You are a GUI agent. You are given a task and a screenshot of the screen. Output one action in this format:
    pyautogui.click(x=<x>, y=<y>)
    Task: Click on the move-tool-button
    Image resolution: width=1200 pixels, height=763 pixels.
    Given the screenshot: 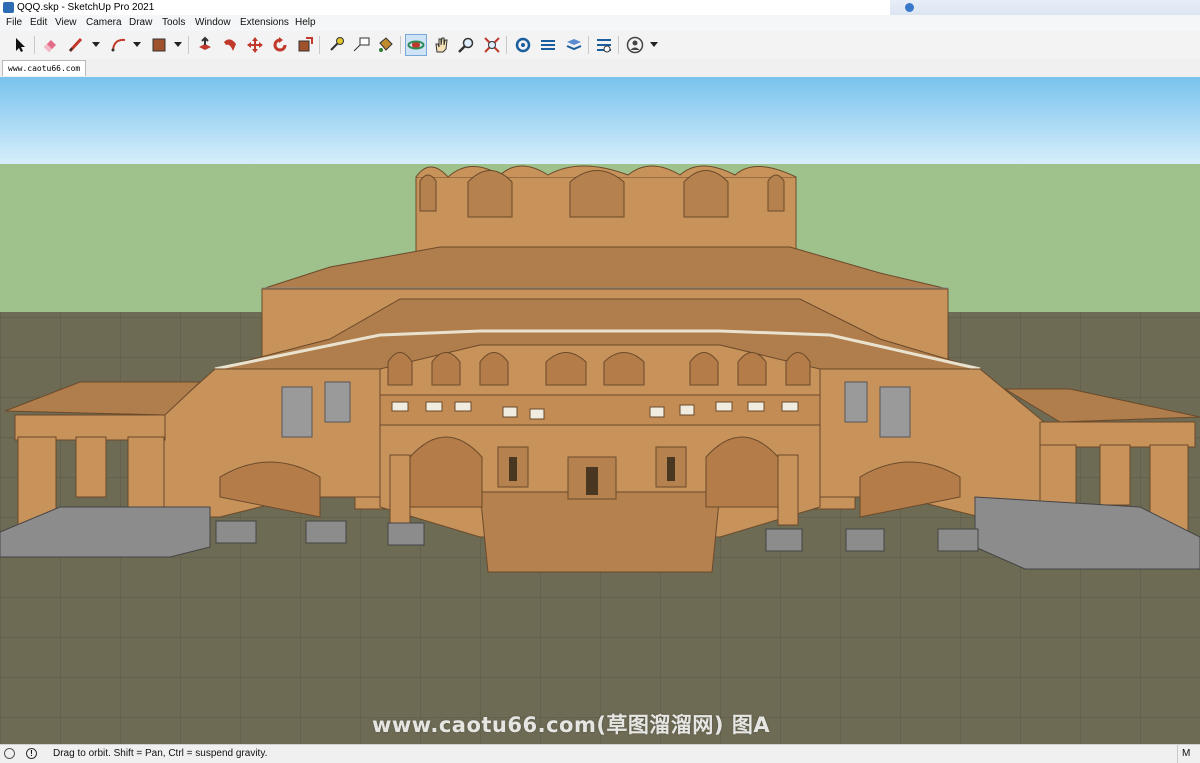 What is the action you would take?
    pyautogui.click(x=255, y=45)
    